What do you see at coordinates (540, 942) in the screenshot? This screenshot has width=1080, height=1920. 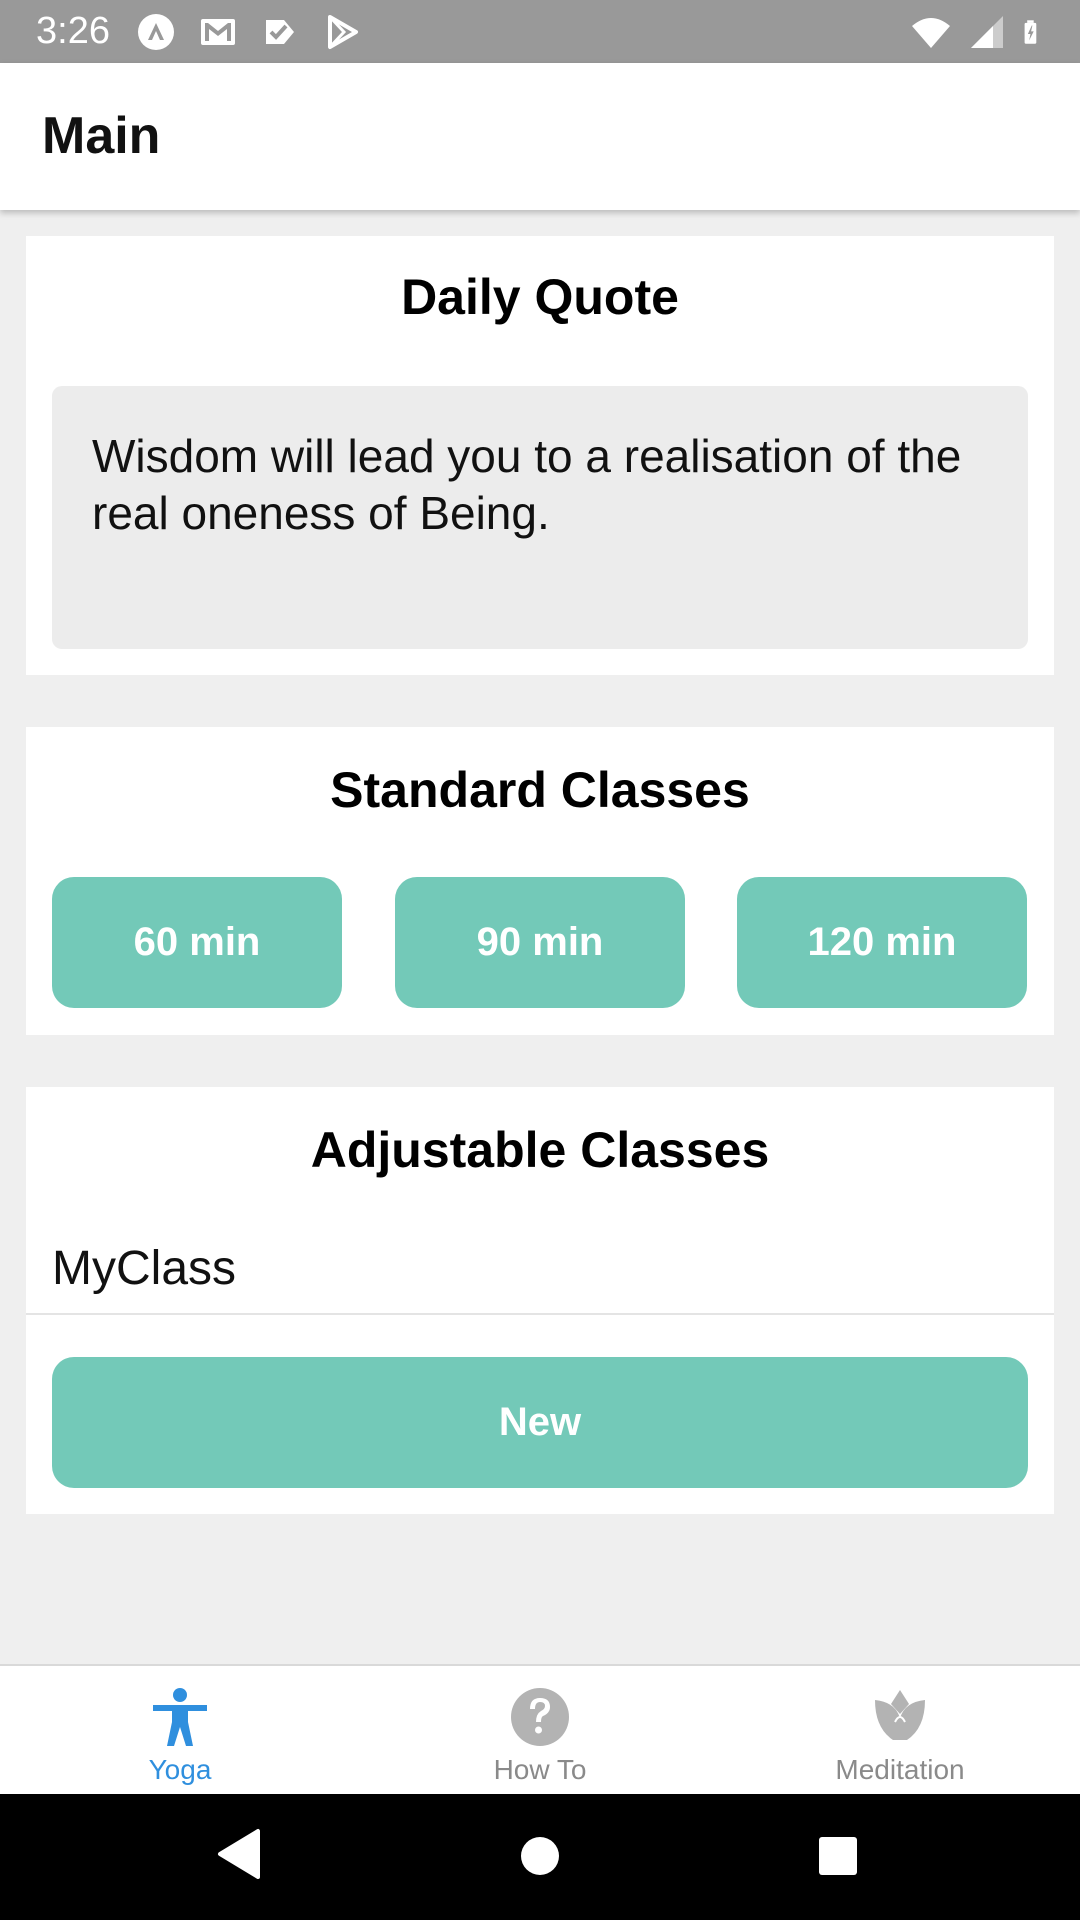 I see `class-90-min-button: 90 min` at bounding box center [540, 942].